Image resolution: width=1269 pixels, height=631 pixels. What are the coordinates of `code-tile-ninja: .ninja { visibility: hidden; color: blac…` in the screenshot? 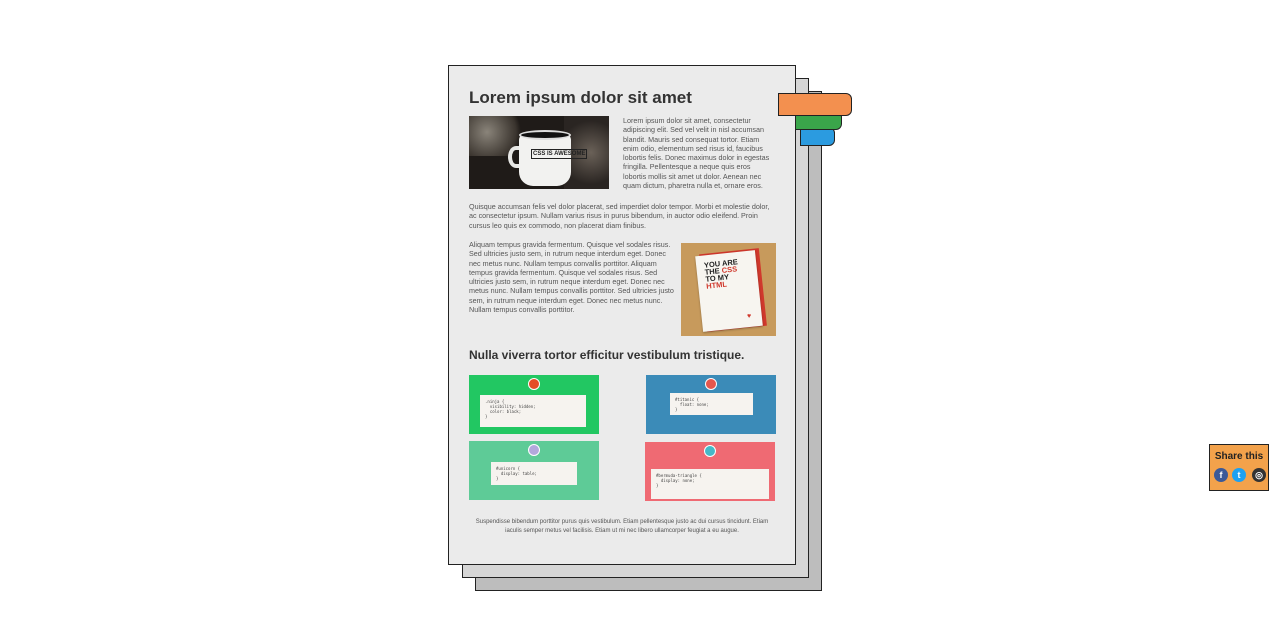 It's located at (534, 404).